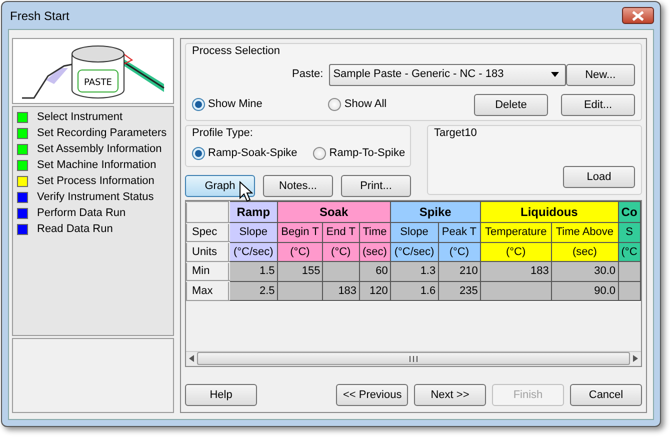 This screenshot has width=672, height=437. Describe the element at coordinates (75, 229) in the screenshot. I see `step-label: Read Data Run` at that location.